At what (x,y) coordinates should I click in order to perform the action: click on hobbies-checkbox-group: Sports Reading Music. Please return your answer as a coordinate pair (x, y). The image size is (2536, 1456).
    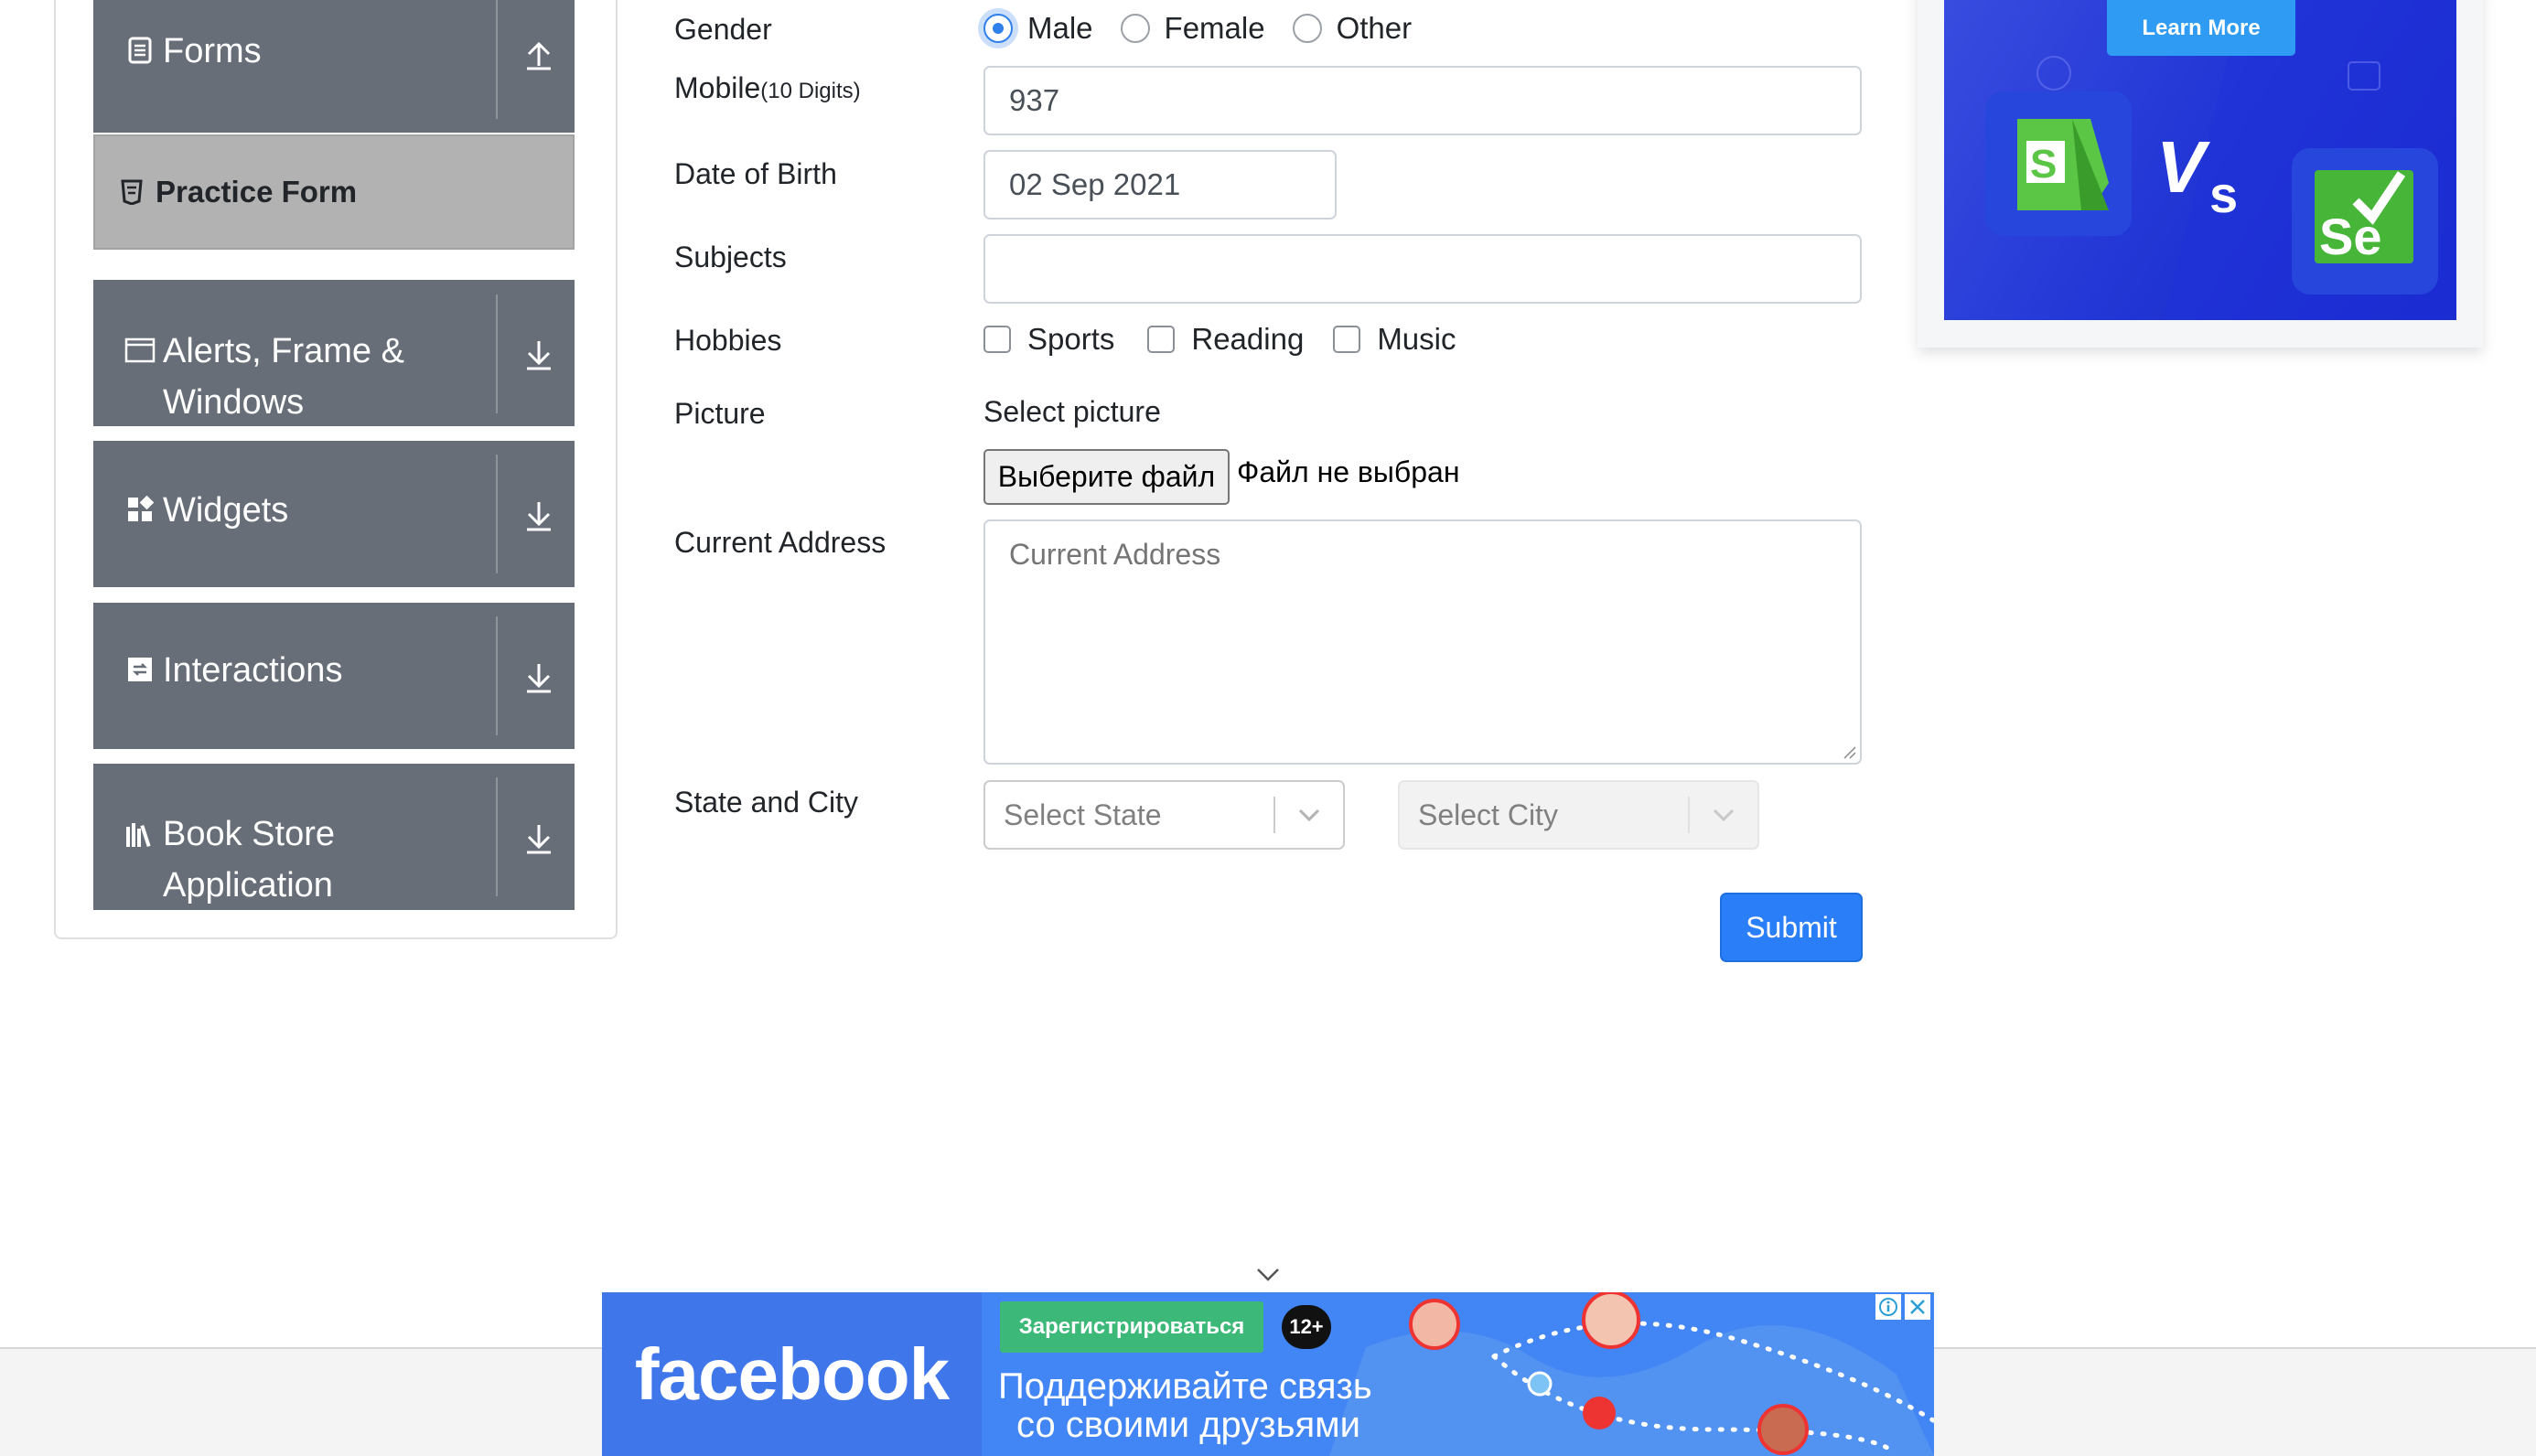
    Looking at the image, I should click on (1233, 339).